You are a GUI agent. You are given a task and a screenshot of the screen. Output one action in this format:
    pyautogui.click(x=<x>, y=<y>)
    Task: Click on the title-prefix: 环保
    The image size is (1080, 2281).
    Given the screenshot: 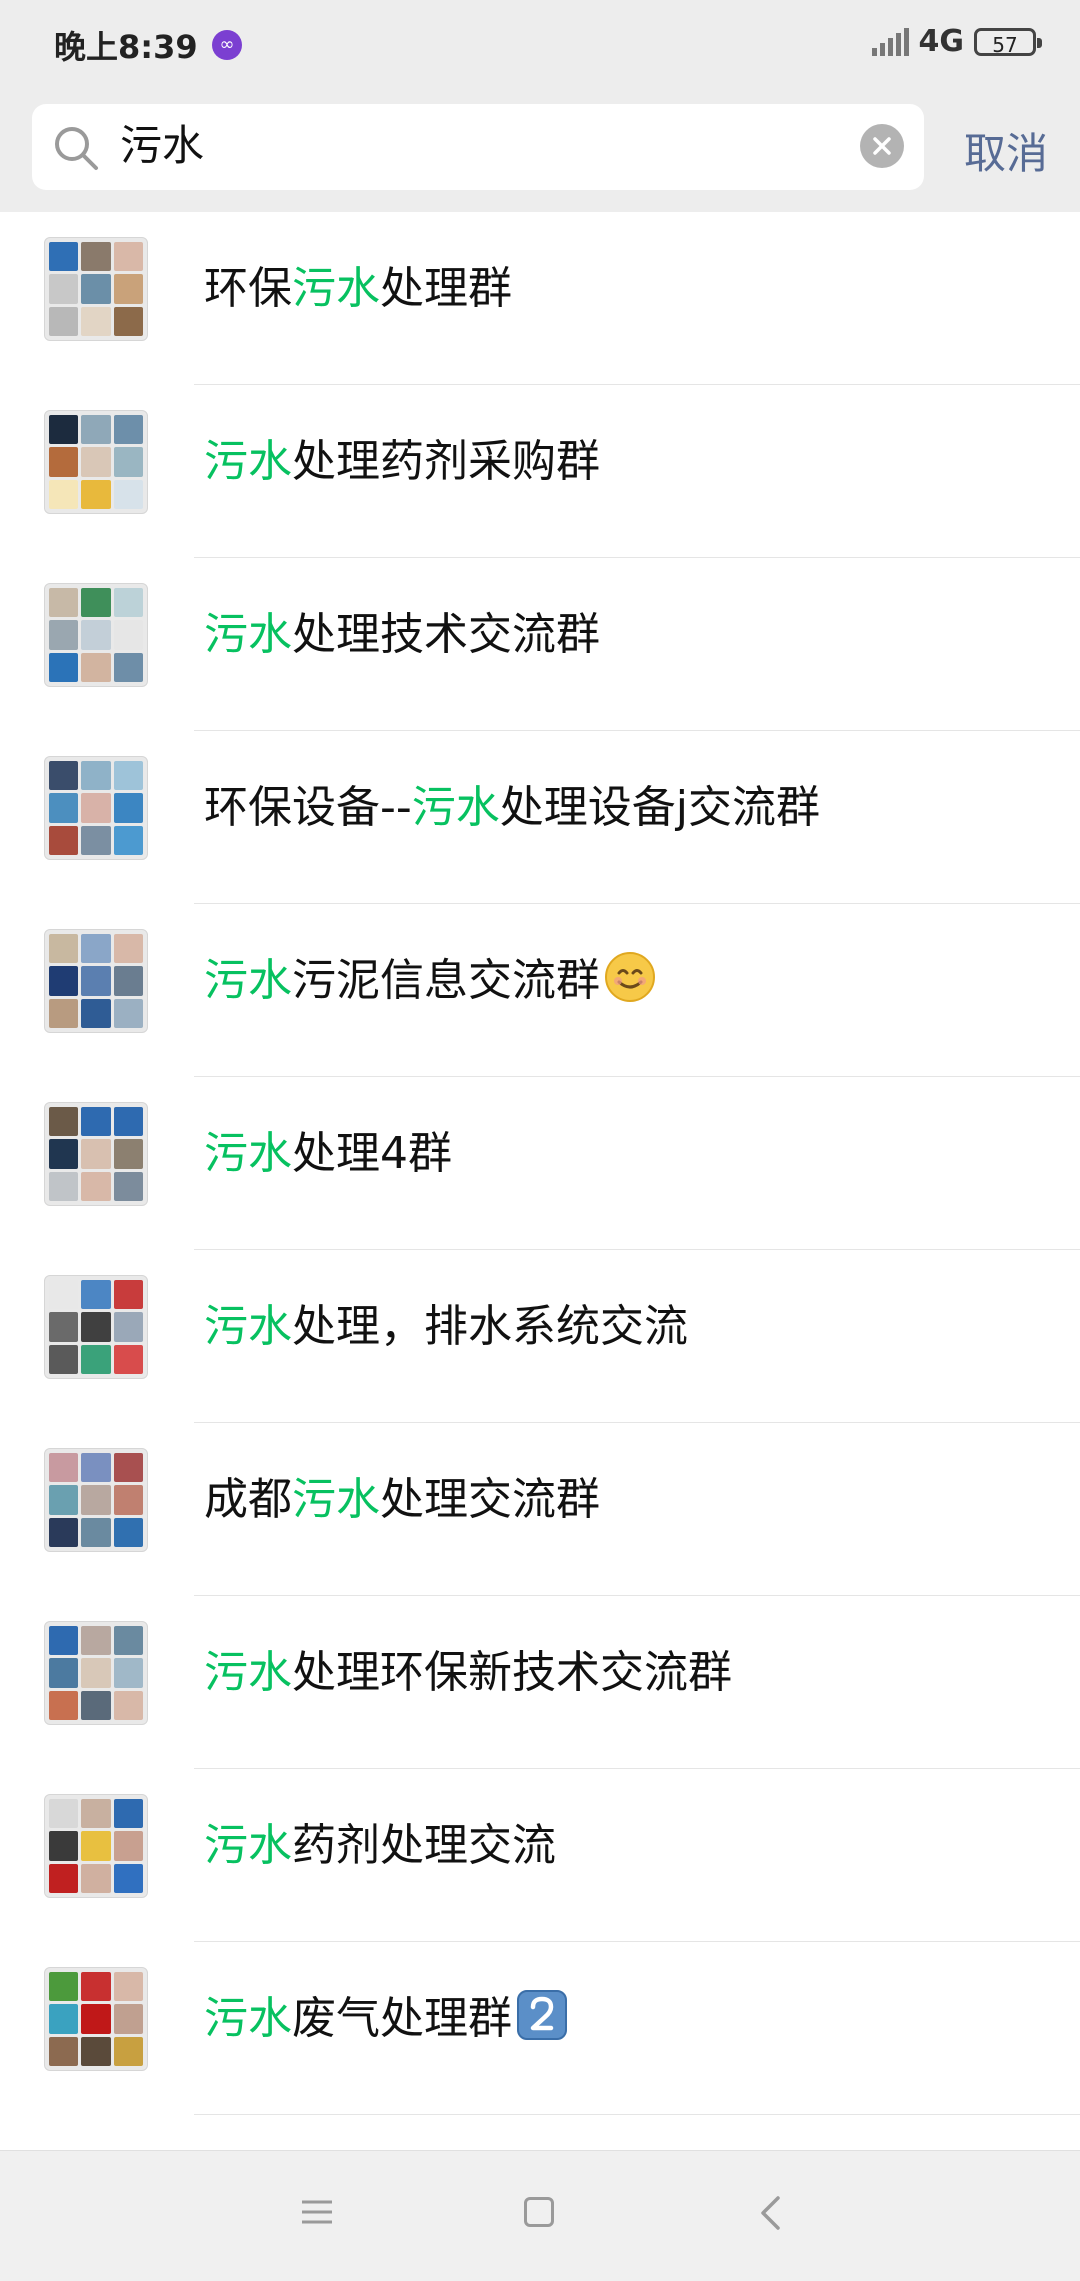 What is the action you would take?
    pyautogui.click(x=248, y=288)
    